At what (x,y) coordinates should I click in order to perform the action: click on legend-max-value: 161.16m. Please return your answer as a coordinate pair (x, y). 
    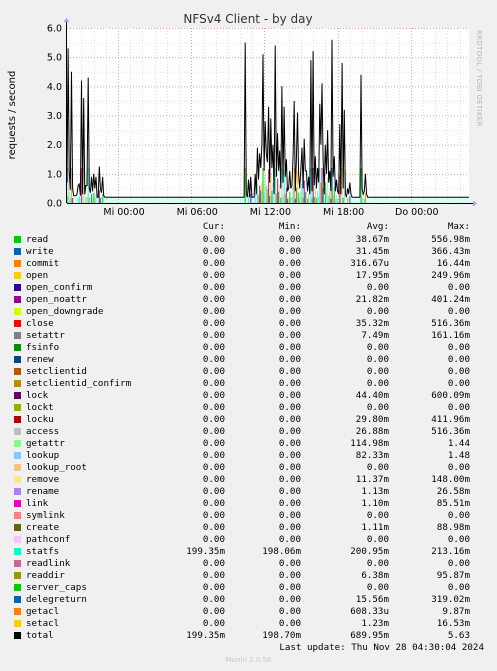
    Looking at the image, I should click on (450, 335).